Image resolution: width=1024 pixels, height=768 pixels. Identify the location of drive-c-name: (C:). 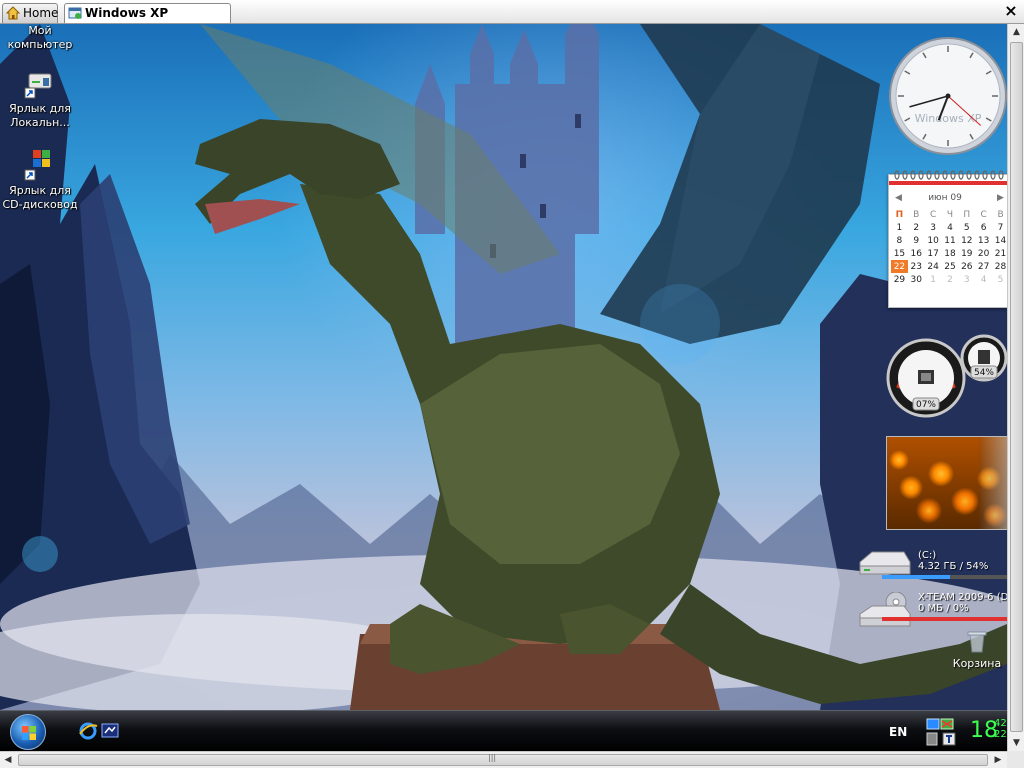
(927, 555).